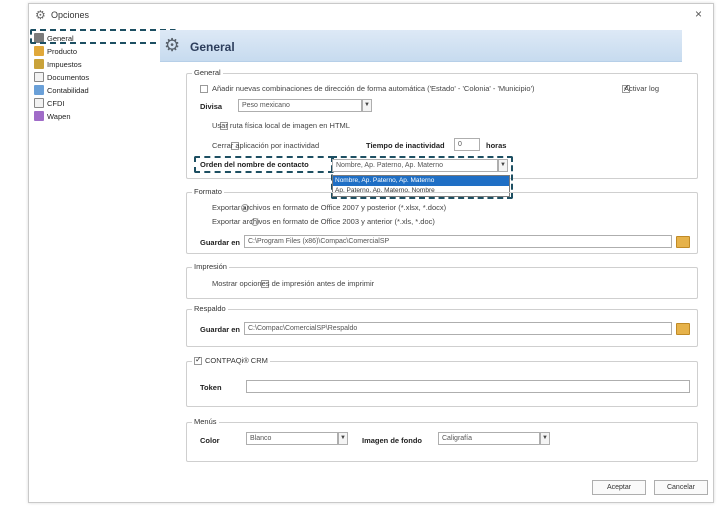 This screenshot has width=720, height=509. What do you see at coordinates (300, 105) in the screenshot?
I see `currency-select: Peso mexicano` at bounding box center [300, 105].